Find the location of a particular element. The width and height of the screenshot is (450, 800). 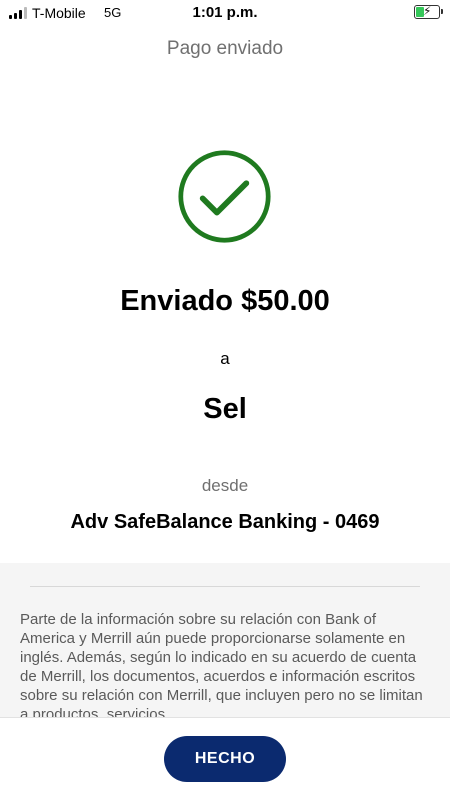

connector-text: a is located at coordinates (225, 358).